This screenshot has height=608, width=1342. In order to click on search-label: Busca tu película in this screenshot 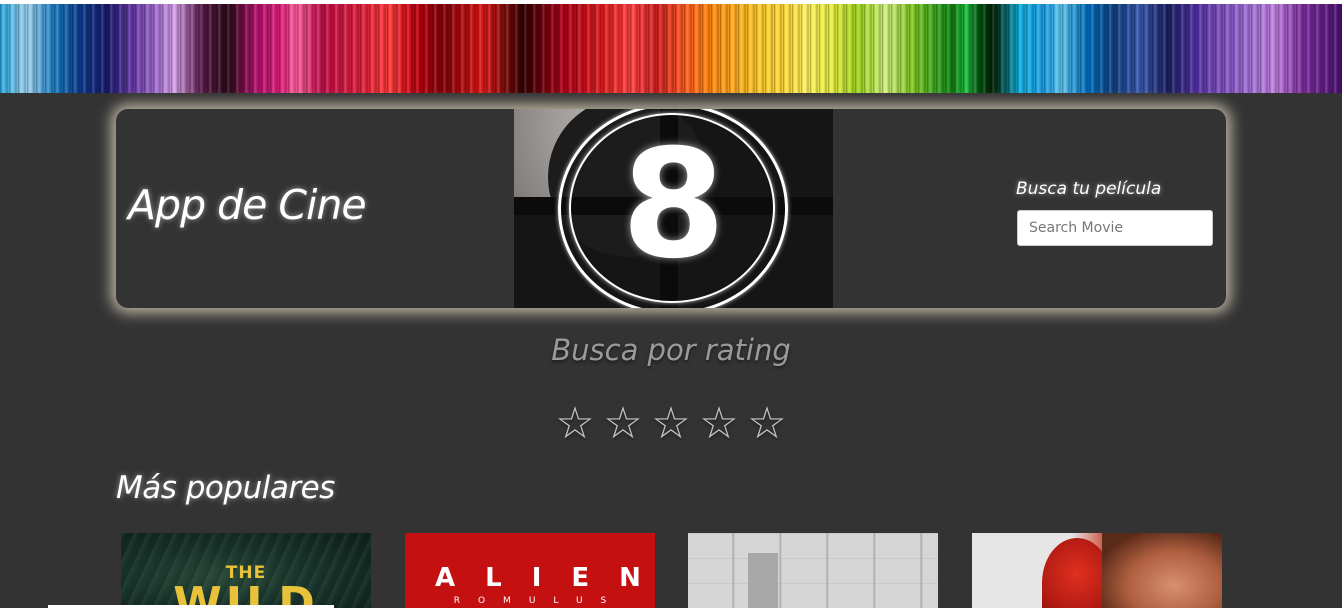, I will do `click(1089, 189)`.